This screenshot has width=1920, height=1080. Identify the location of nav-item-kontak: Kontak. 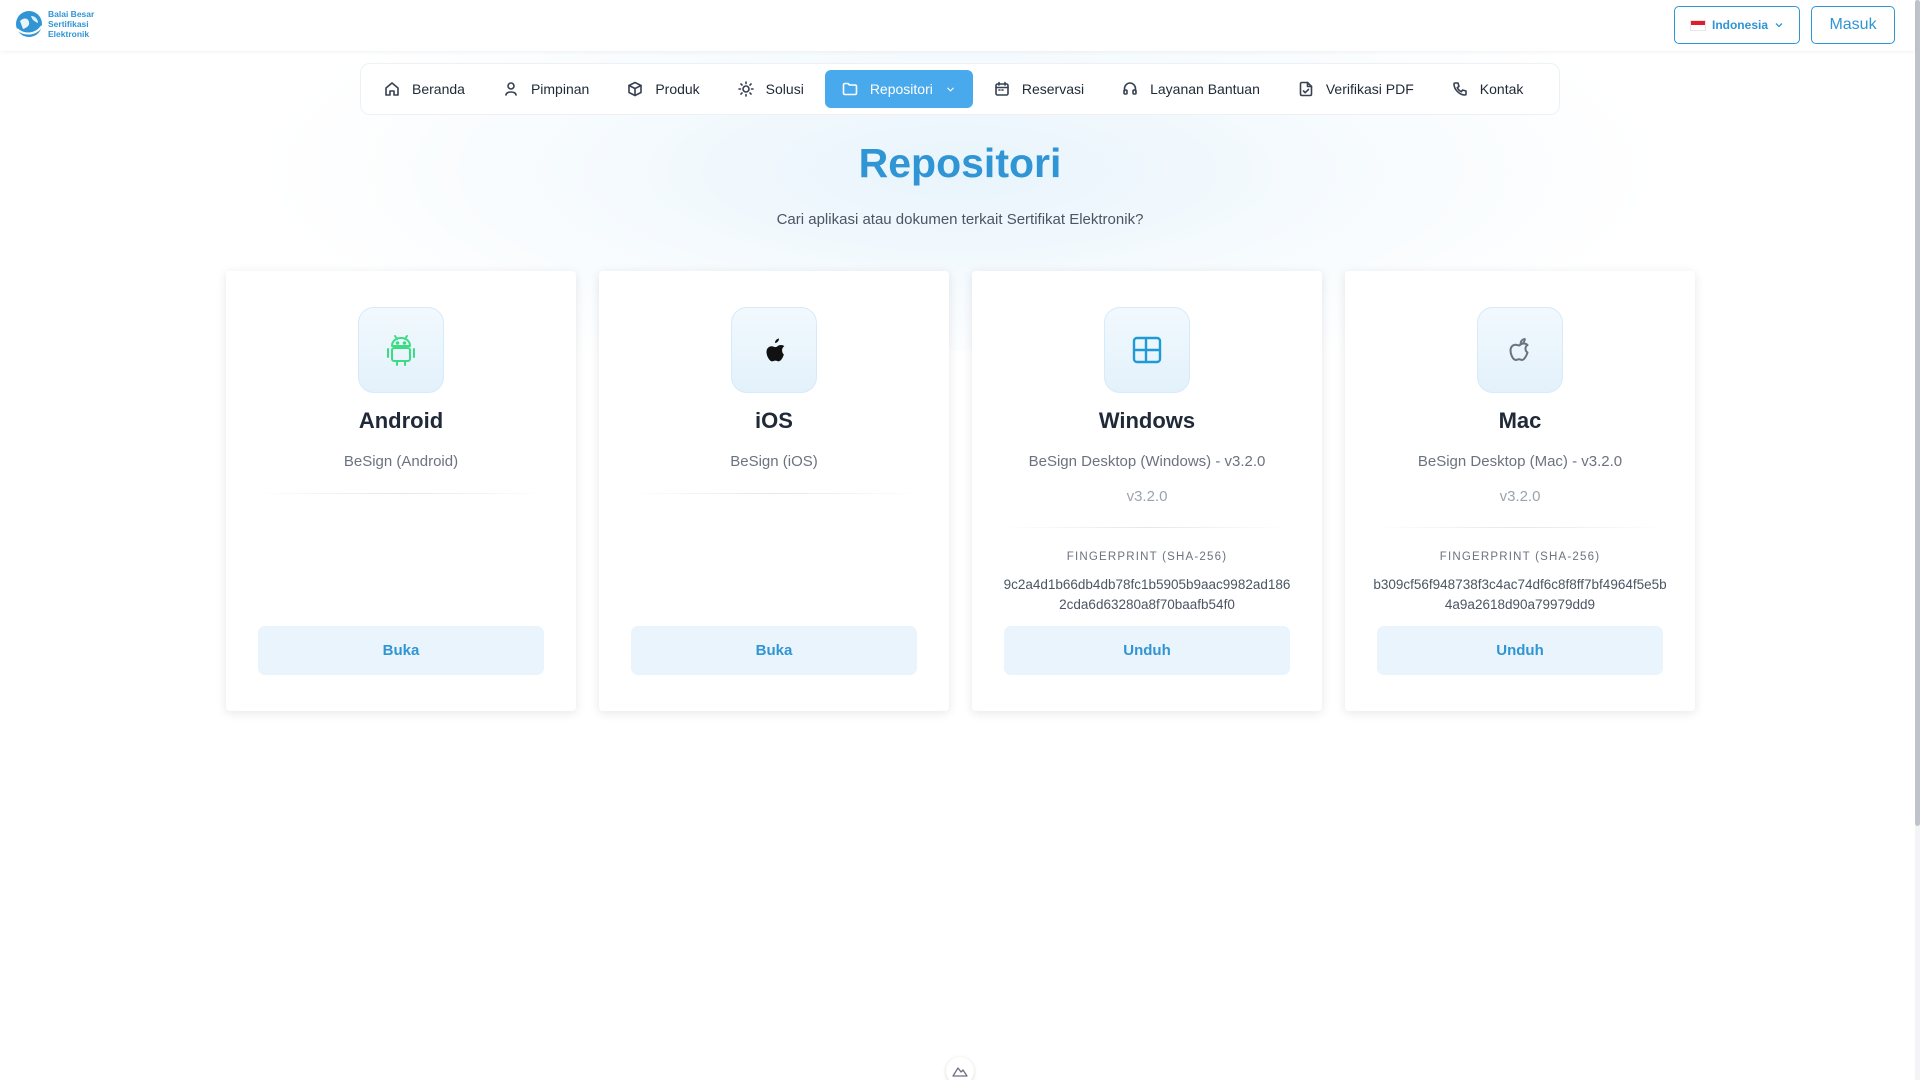
(1488, 89).